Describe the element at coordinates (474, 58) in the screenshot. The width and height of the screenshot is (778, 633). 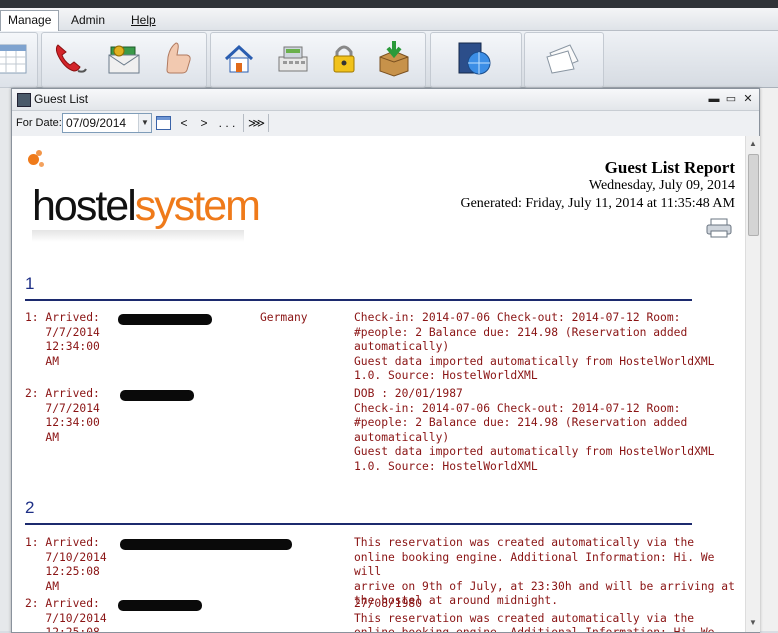
I see `globe-server-icon` at that location.